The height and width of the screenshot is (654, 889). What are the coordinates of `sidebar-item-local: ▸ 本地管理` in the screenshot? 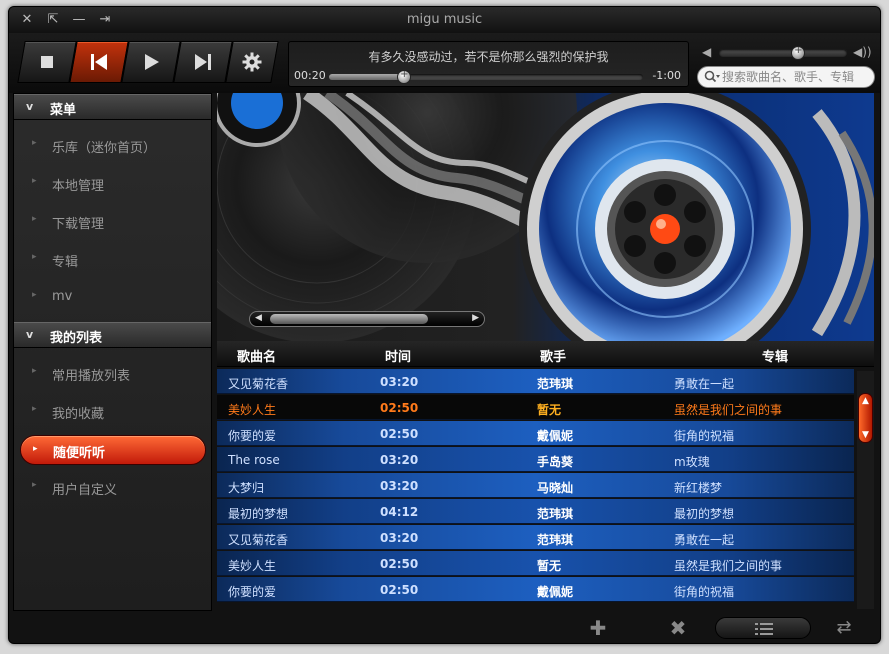 It's located at (112, 183).